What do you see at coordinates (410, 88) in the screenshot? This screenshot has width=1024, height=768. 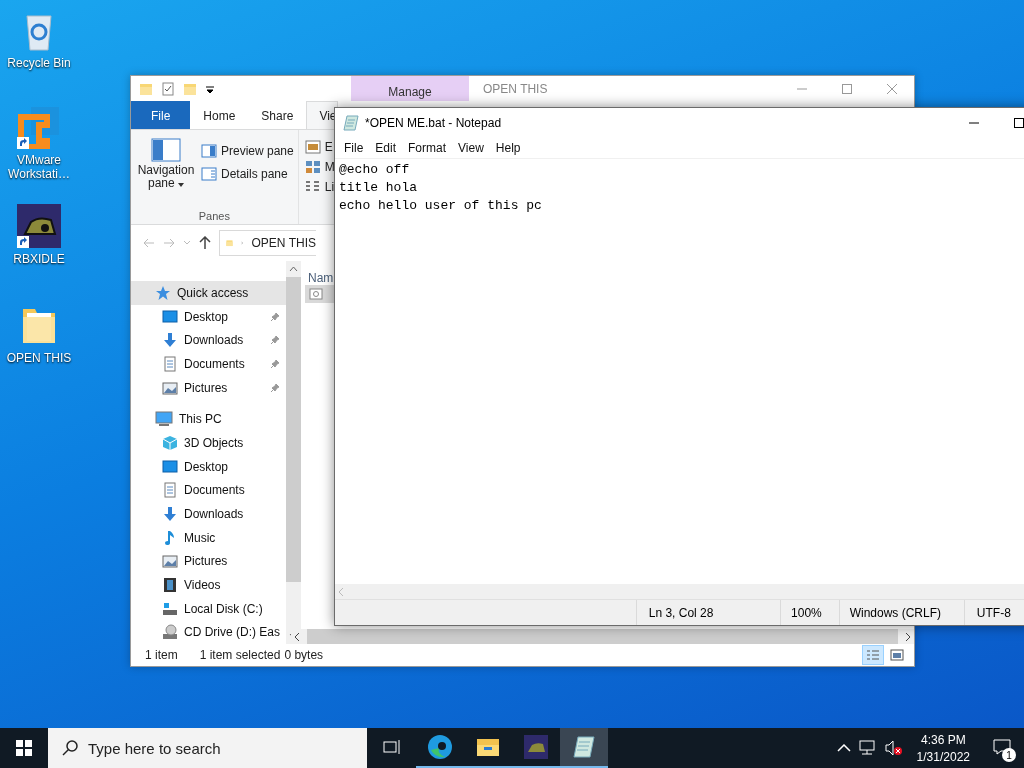 I see `contextual-tab: Manage` at bounding box center [410, 88].